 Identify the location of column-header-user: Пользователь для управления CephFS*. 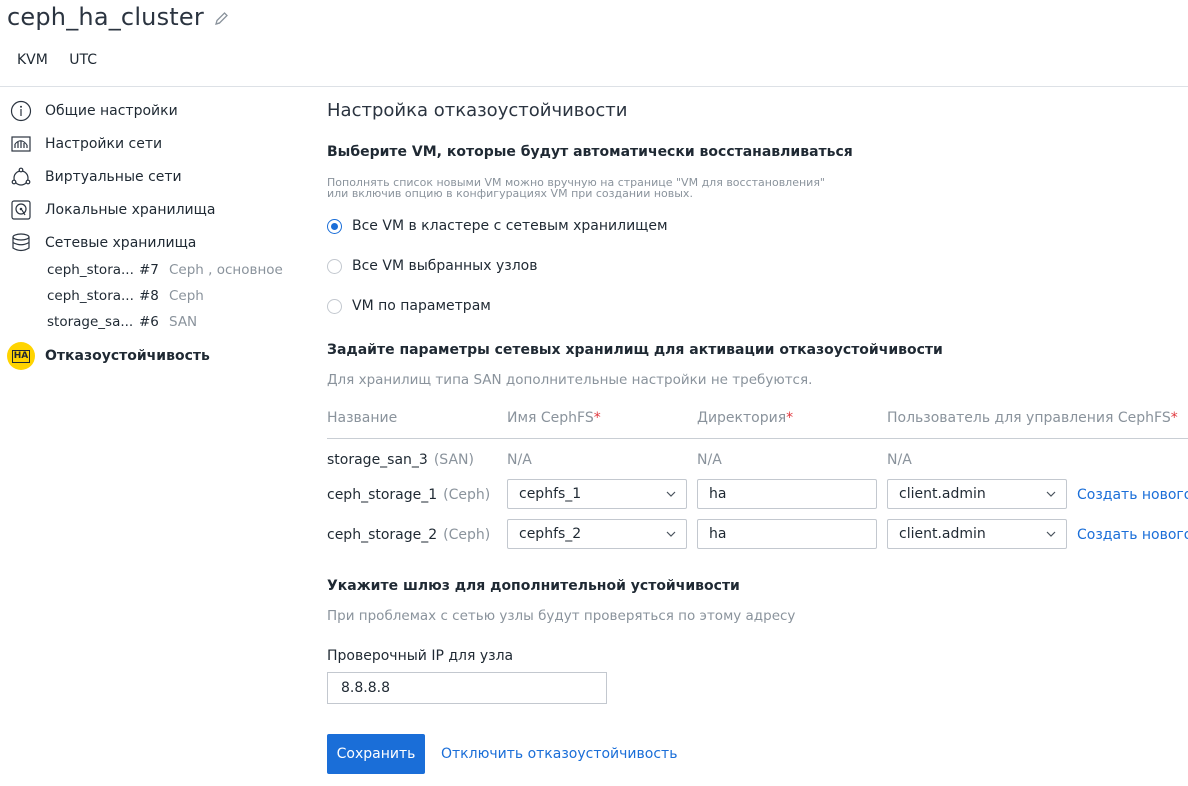
(1032, 418).